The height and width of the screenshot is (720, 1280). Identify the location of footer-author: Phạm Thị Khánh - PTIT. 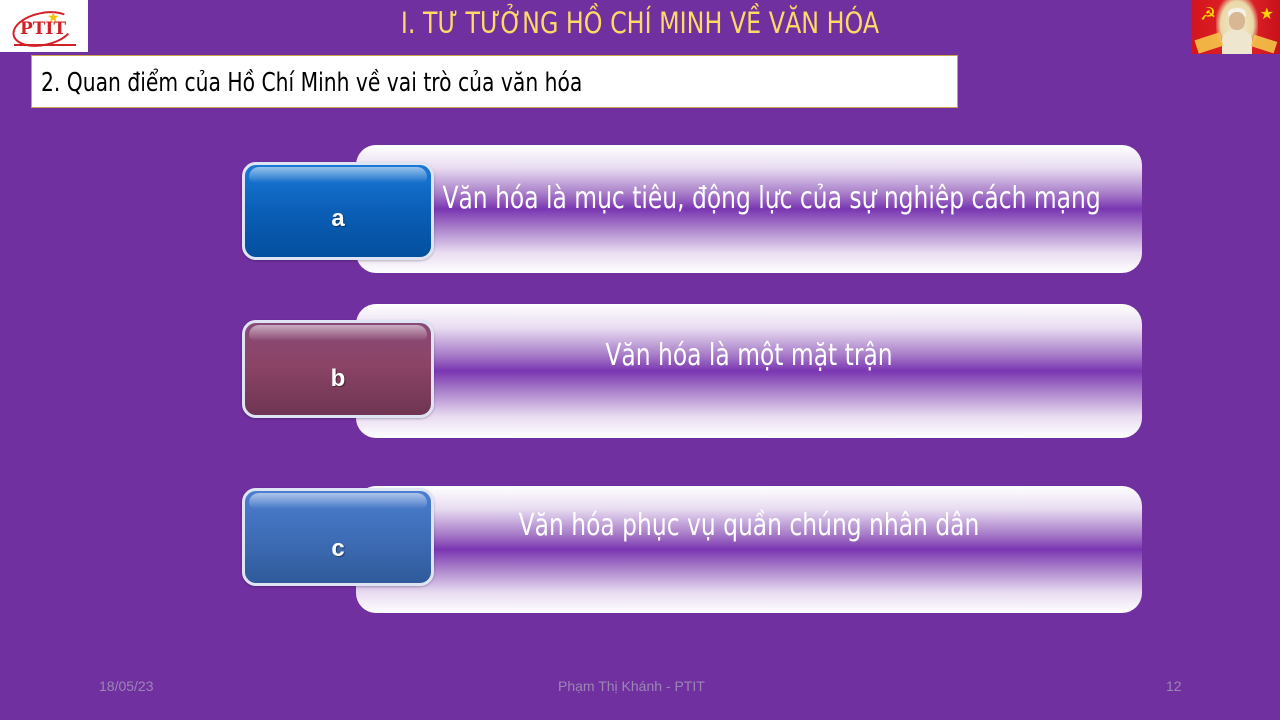
(631, 686).